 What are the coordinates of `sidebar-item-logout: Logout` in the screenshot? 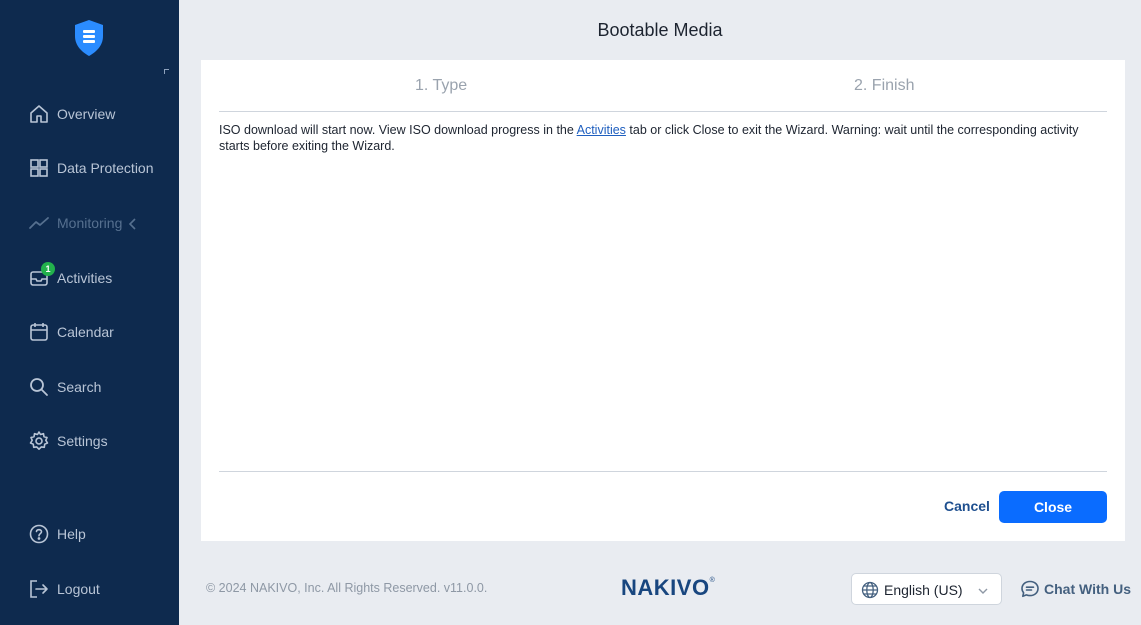 It's located at (89, 589).